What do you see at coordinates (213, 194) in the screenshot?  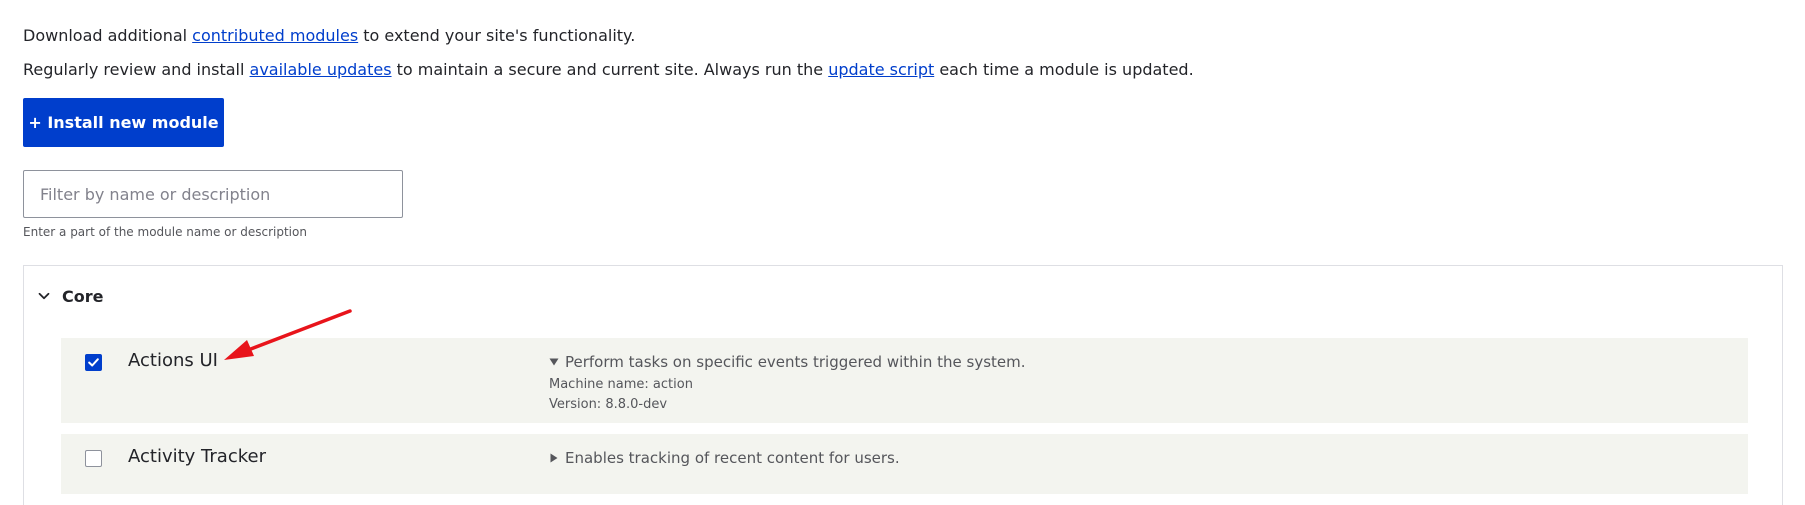 I see `filter-input` at bounding box center [213, 194].